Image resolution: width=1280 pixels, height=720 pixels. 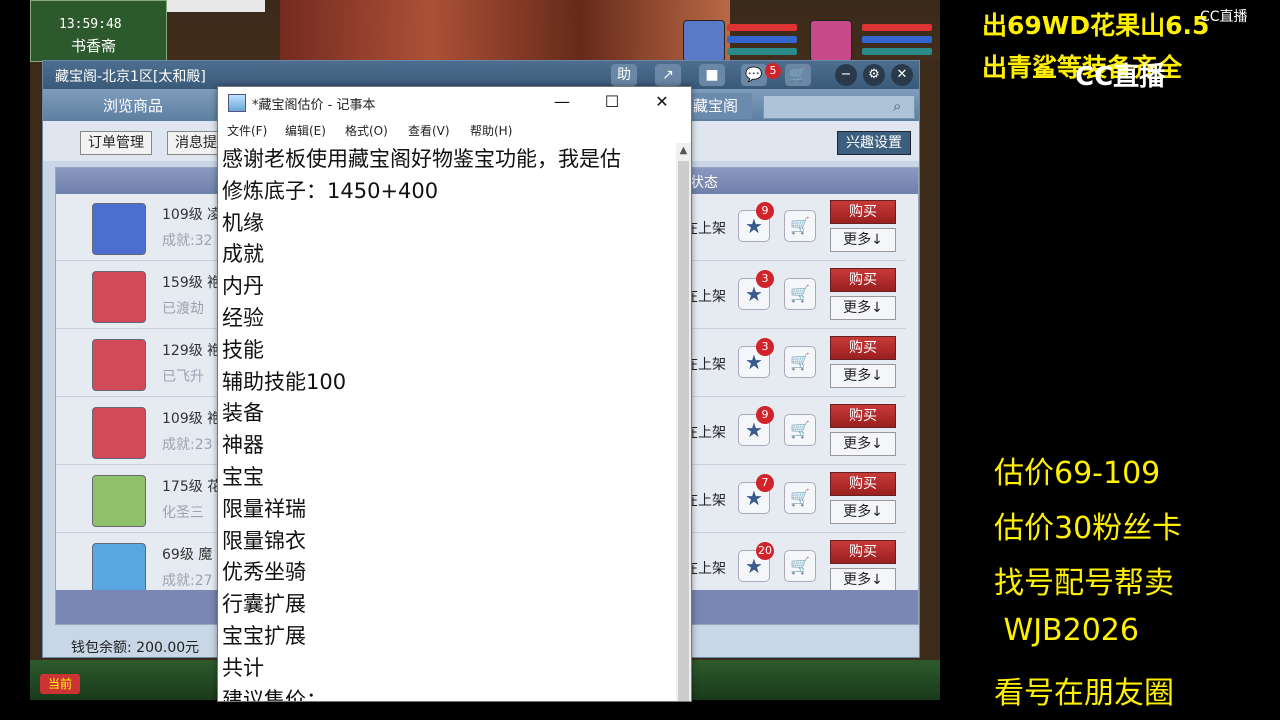 What do you see at coordinates (1084, 583) in the screenshot?
I see `overlay-right-line-3: 找号配号帮卖` at bounding box center [1084, 583].